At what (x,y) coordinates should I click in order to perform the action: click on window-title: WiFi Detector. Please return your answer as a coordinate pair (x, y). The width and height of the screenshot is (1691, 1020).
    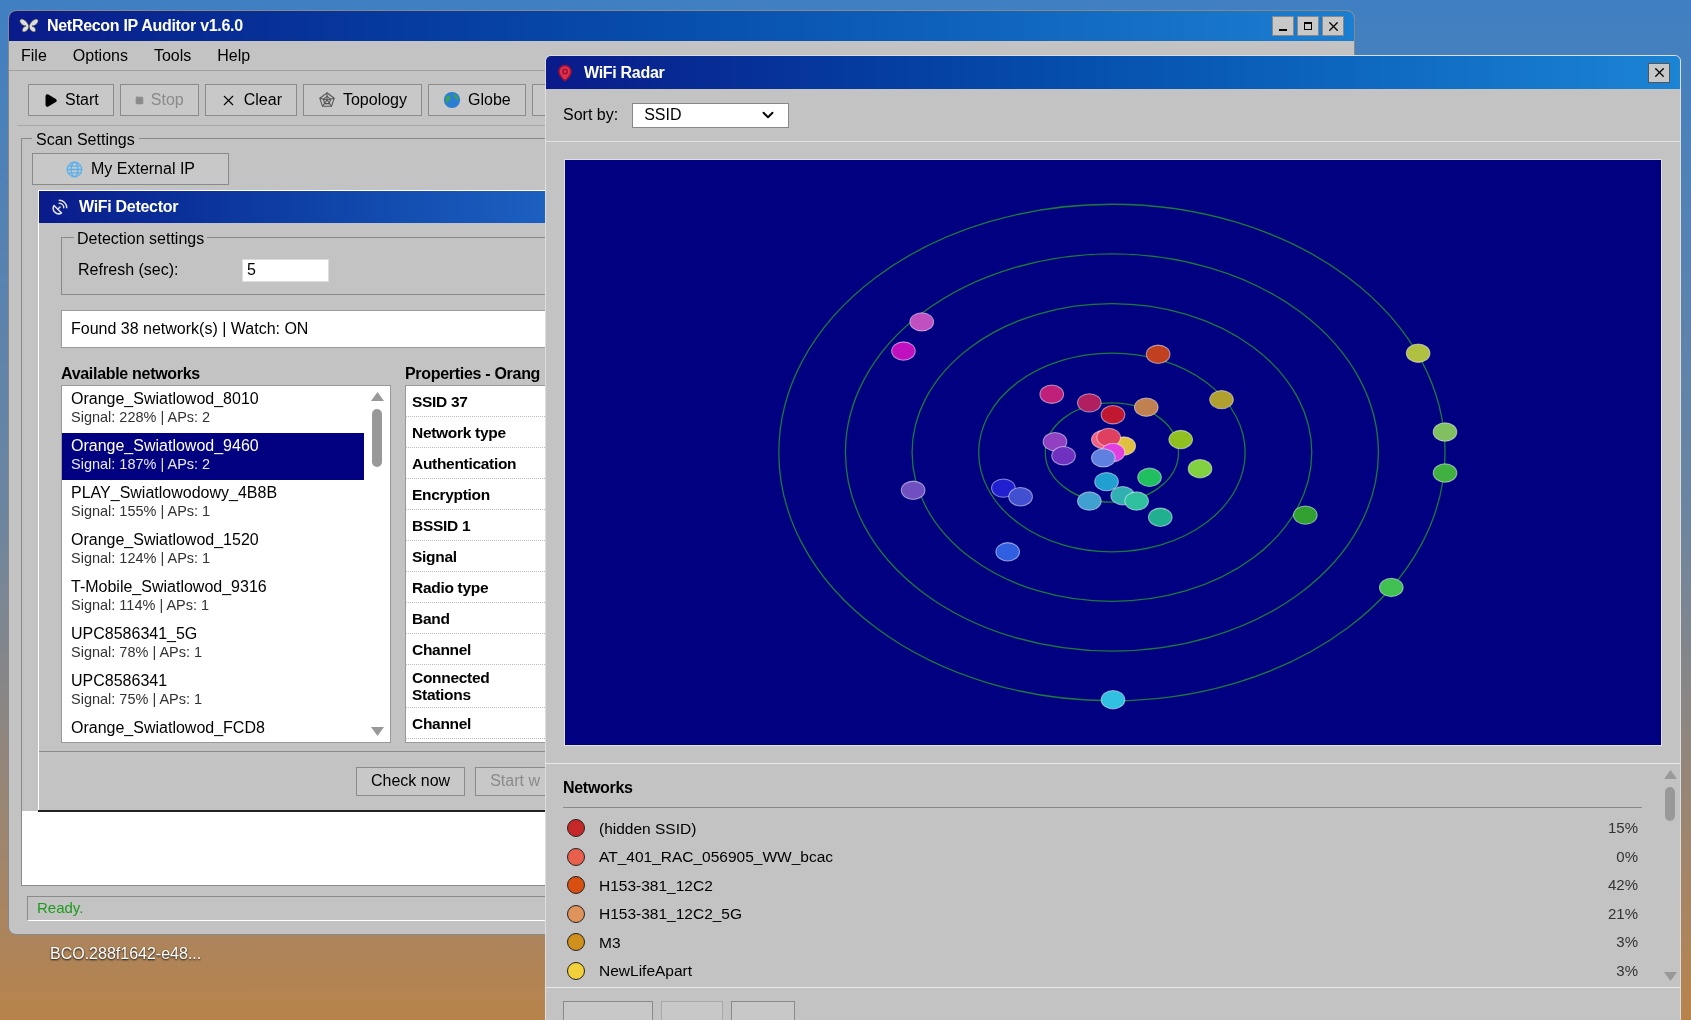
    Looking at the image, I should click on (129, 207).